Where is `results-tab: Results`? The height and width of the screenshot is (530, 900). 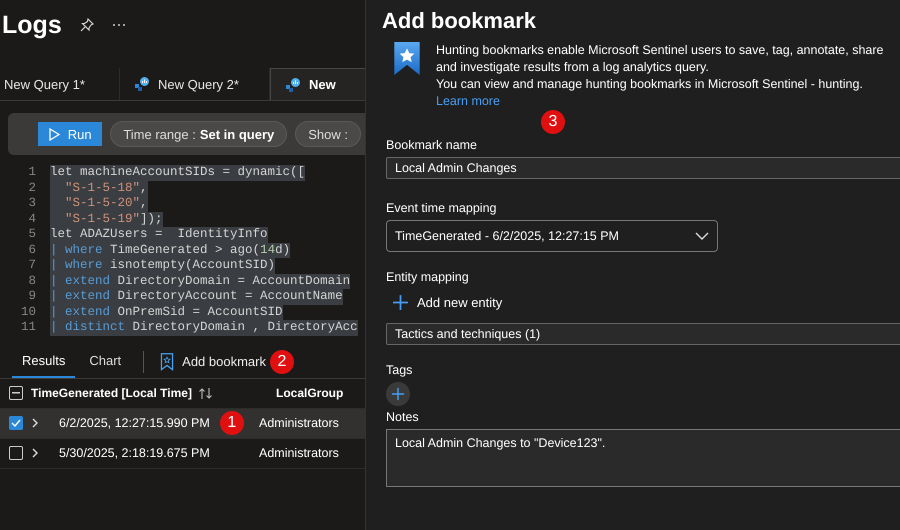
results-tab: Results is located at coordinates (44, 362).